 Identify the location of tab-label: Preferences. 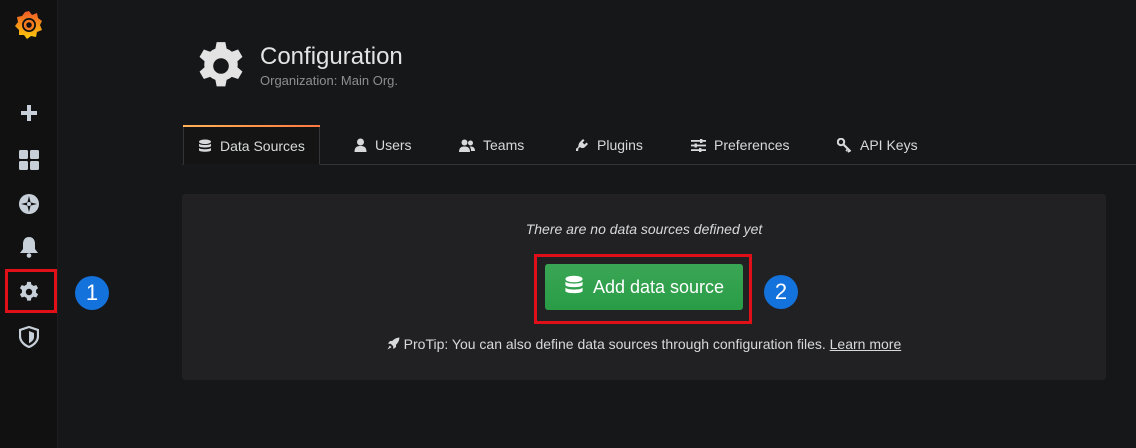
(752, 145).